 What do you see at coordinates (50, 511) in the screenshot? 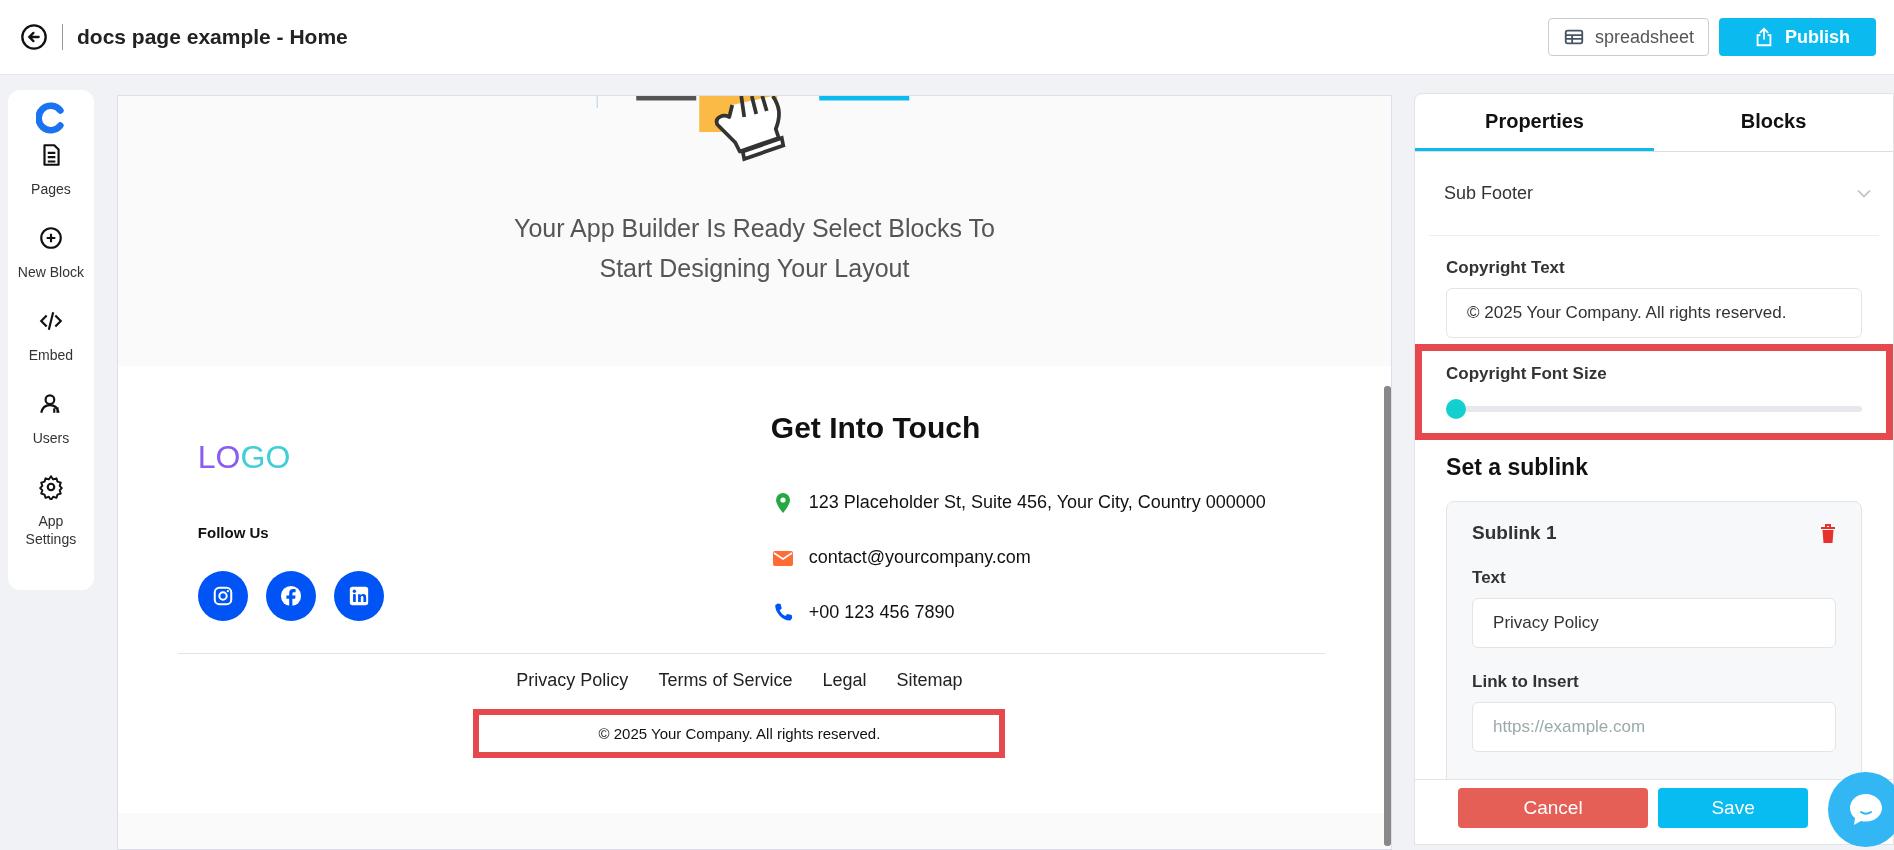
I see `sidebar-item: App Settings` at bounding box center [50, 511].